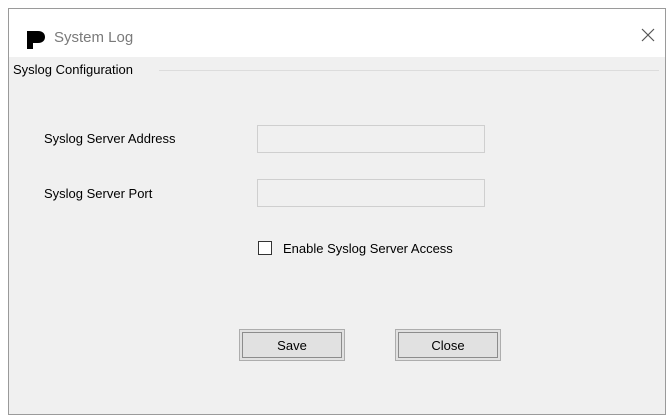 The image size is (667, 416). I want to click on server-port-label: Syslog Server Port, so click(98, 193).